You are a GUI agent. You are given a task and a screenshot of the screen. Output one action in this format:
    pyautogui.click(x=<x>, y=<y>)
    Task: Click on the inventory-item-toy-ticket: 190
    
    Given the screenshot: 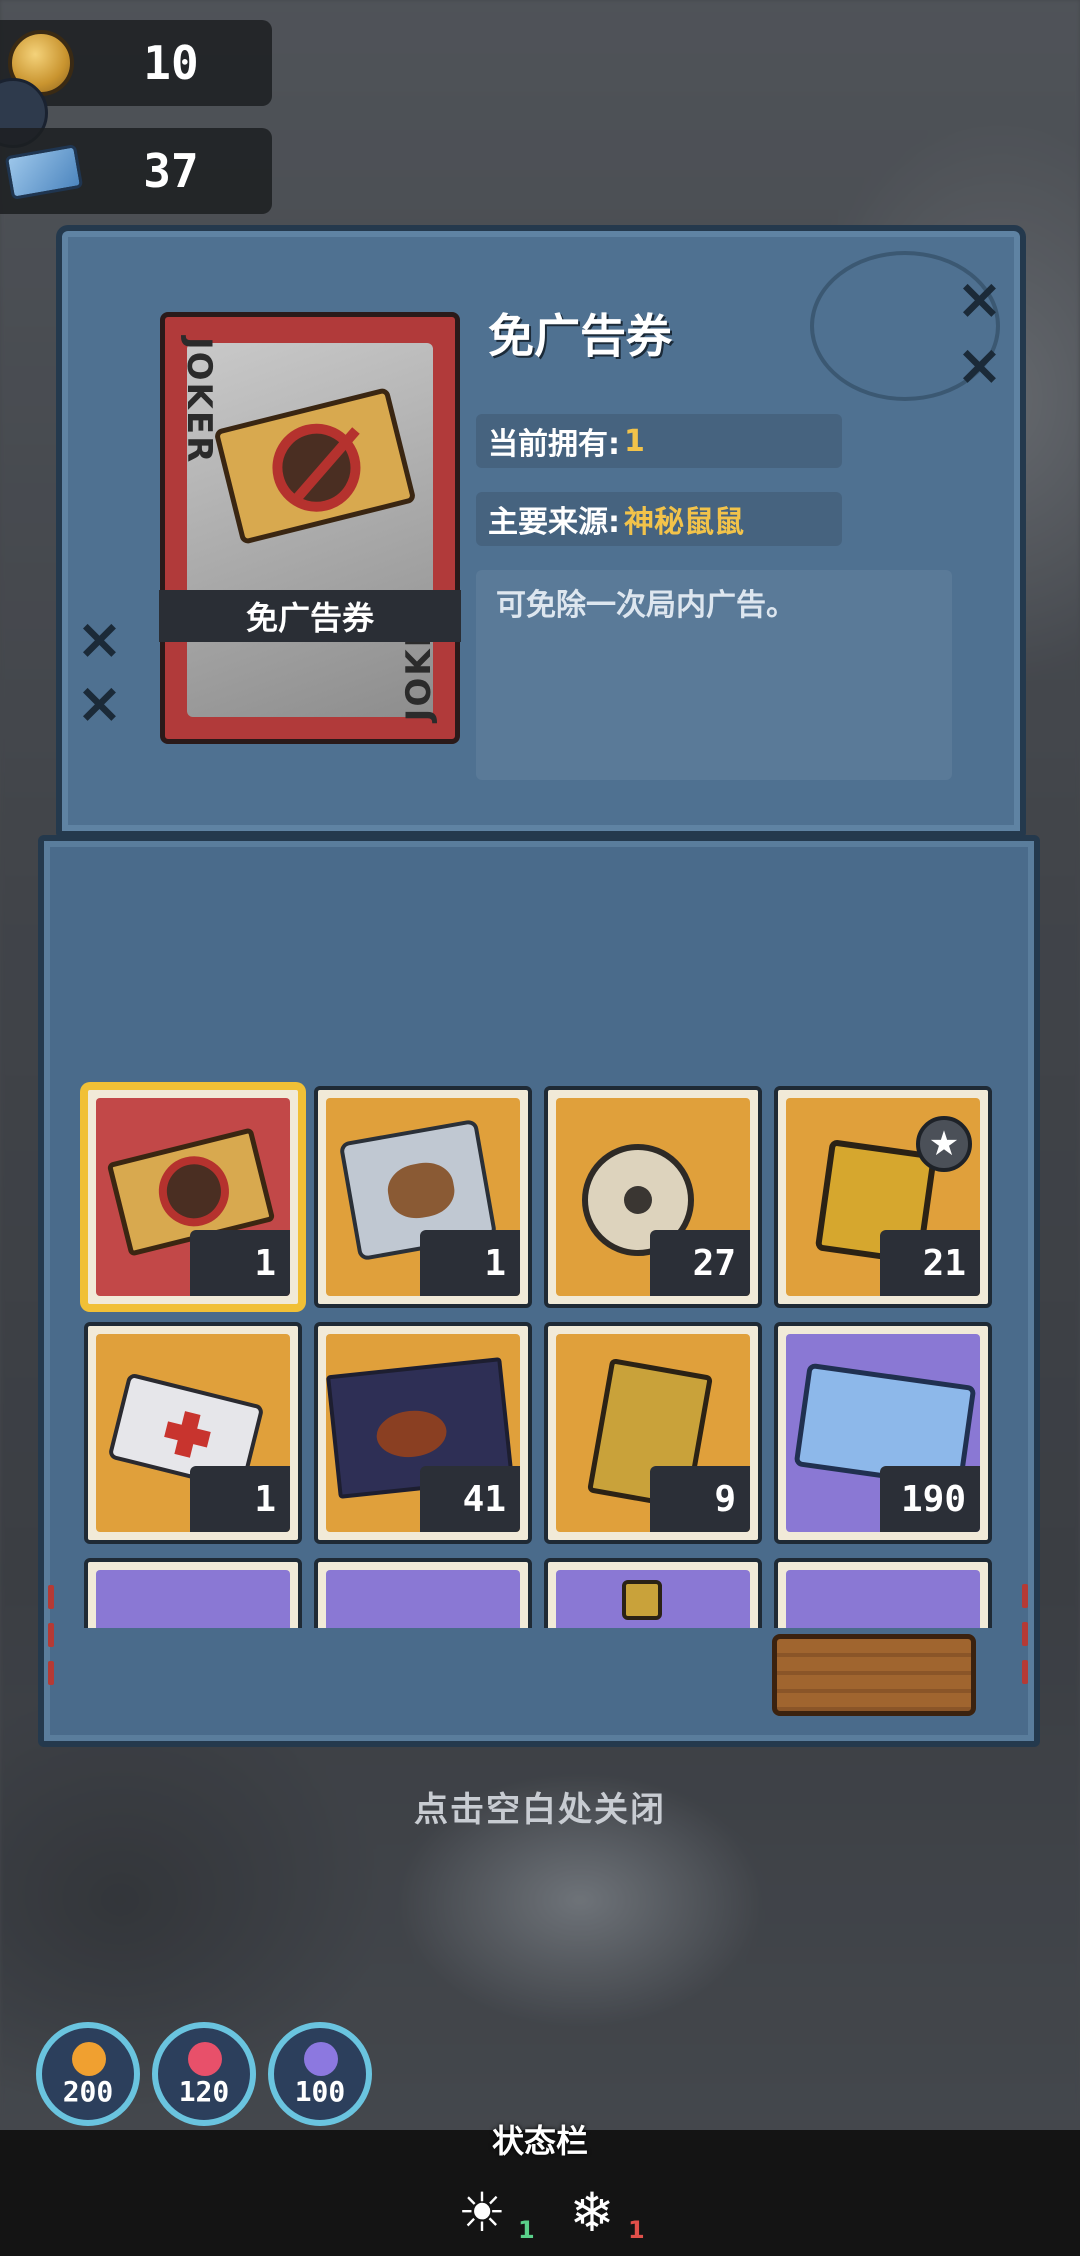 What is the action you would take?
    pyautogui.click(x=883, y=1433)
    